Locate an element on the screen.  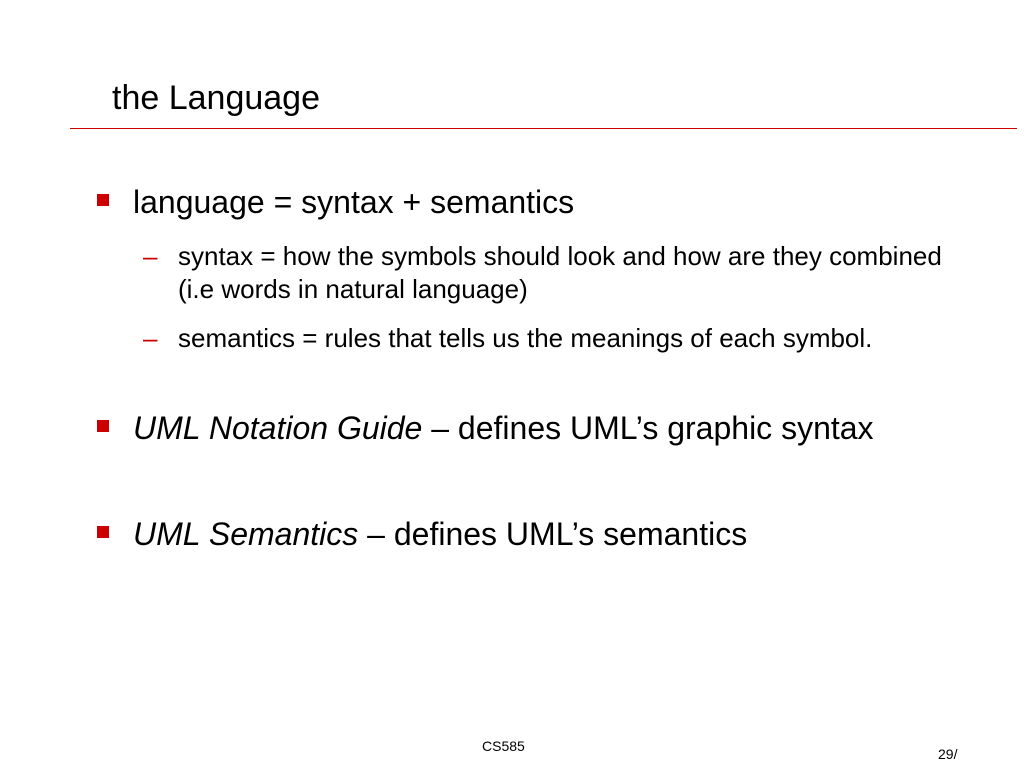
bullet-description: – defines UML’s graphic syntax is located at coordinates (648, 428).